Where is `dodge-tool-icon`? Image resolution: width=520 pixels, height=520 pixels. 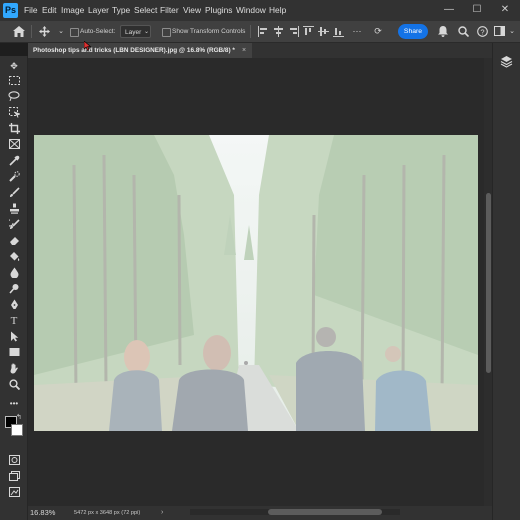 dodge-tool-icon is located at coordinates (14, 289).